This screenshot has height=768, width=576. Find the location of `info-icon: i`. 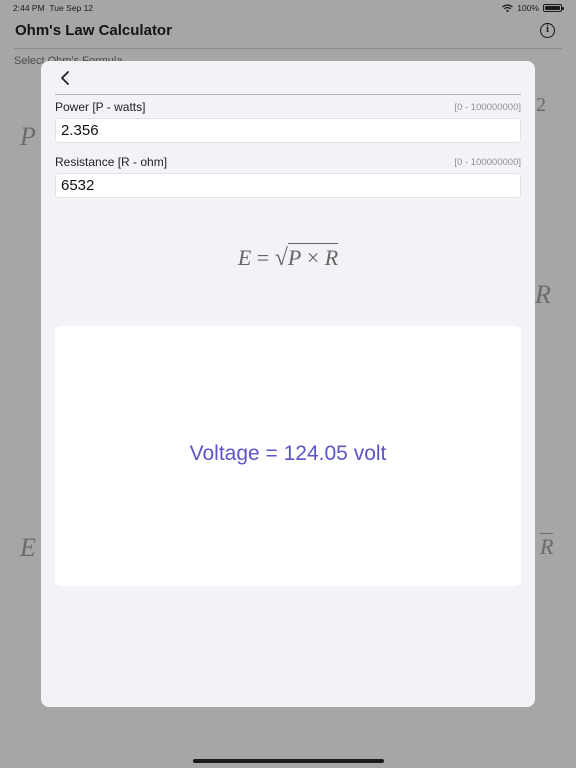

info-icon: i is located at coordinates (547, 29).